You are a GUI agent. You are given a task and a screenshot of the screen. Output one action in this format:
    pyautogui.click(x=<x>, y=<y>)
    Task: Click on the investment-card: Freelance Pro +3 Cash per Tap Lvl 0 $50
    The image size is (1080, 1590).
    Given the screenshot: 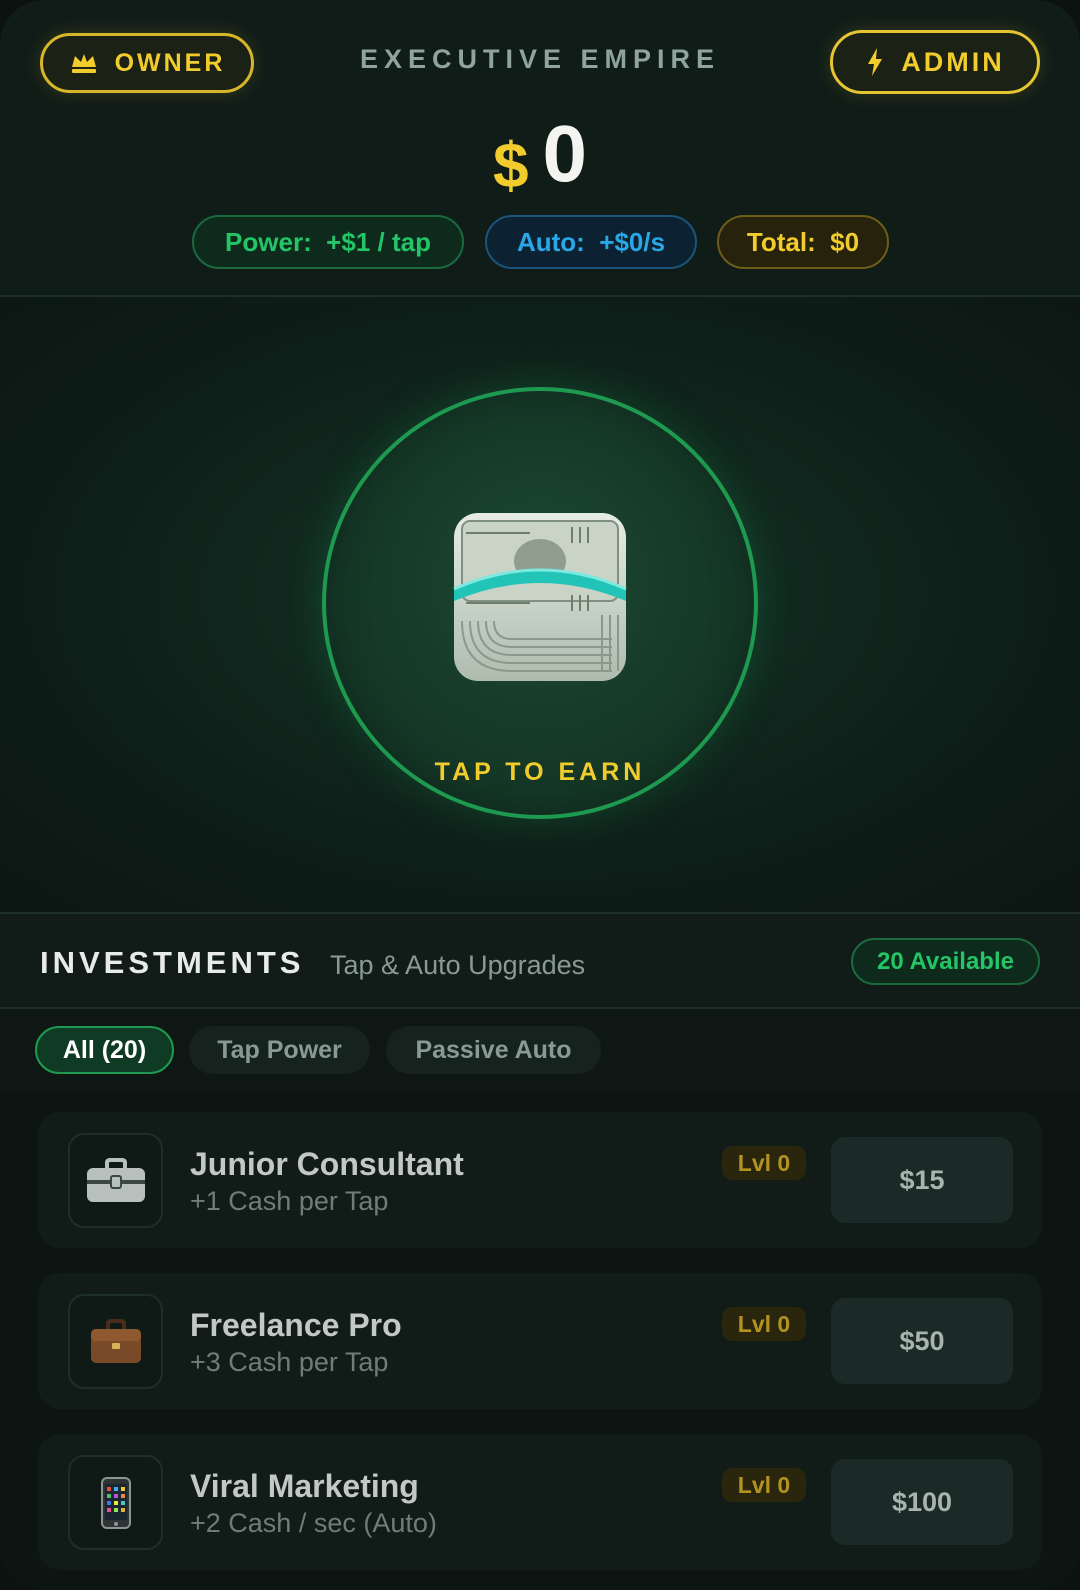 What is the action you would take?
    pyautogui.click(x=540, y=1341)
    